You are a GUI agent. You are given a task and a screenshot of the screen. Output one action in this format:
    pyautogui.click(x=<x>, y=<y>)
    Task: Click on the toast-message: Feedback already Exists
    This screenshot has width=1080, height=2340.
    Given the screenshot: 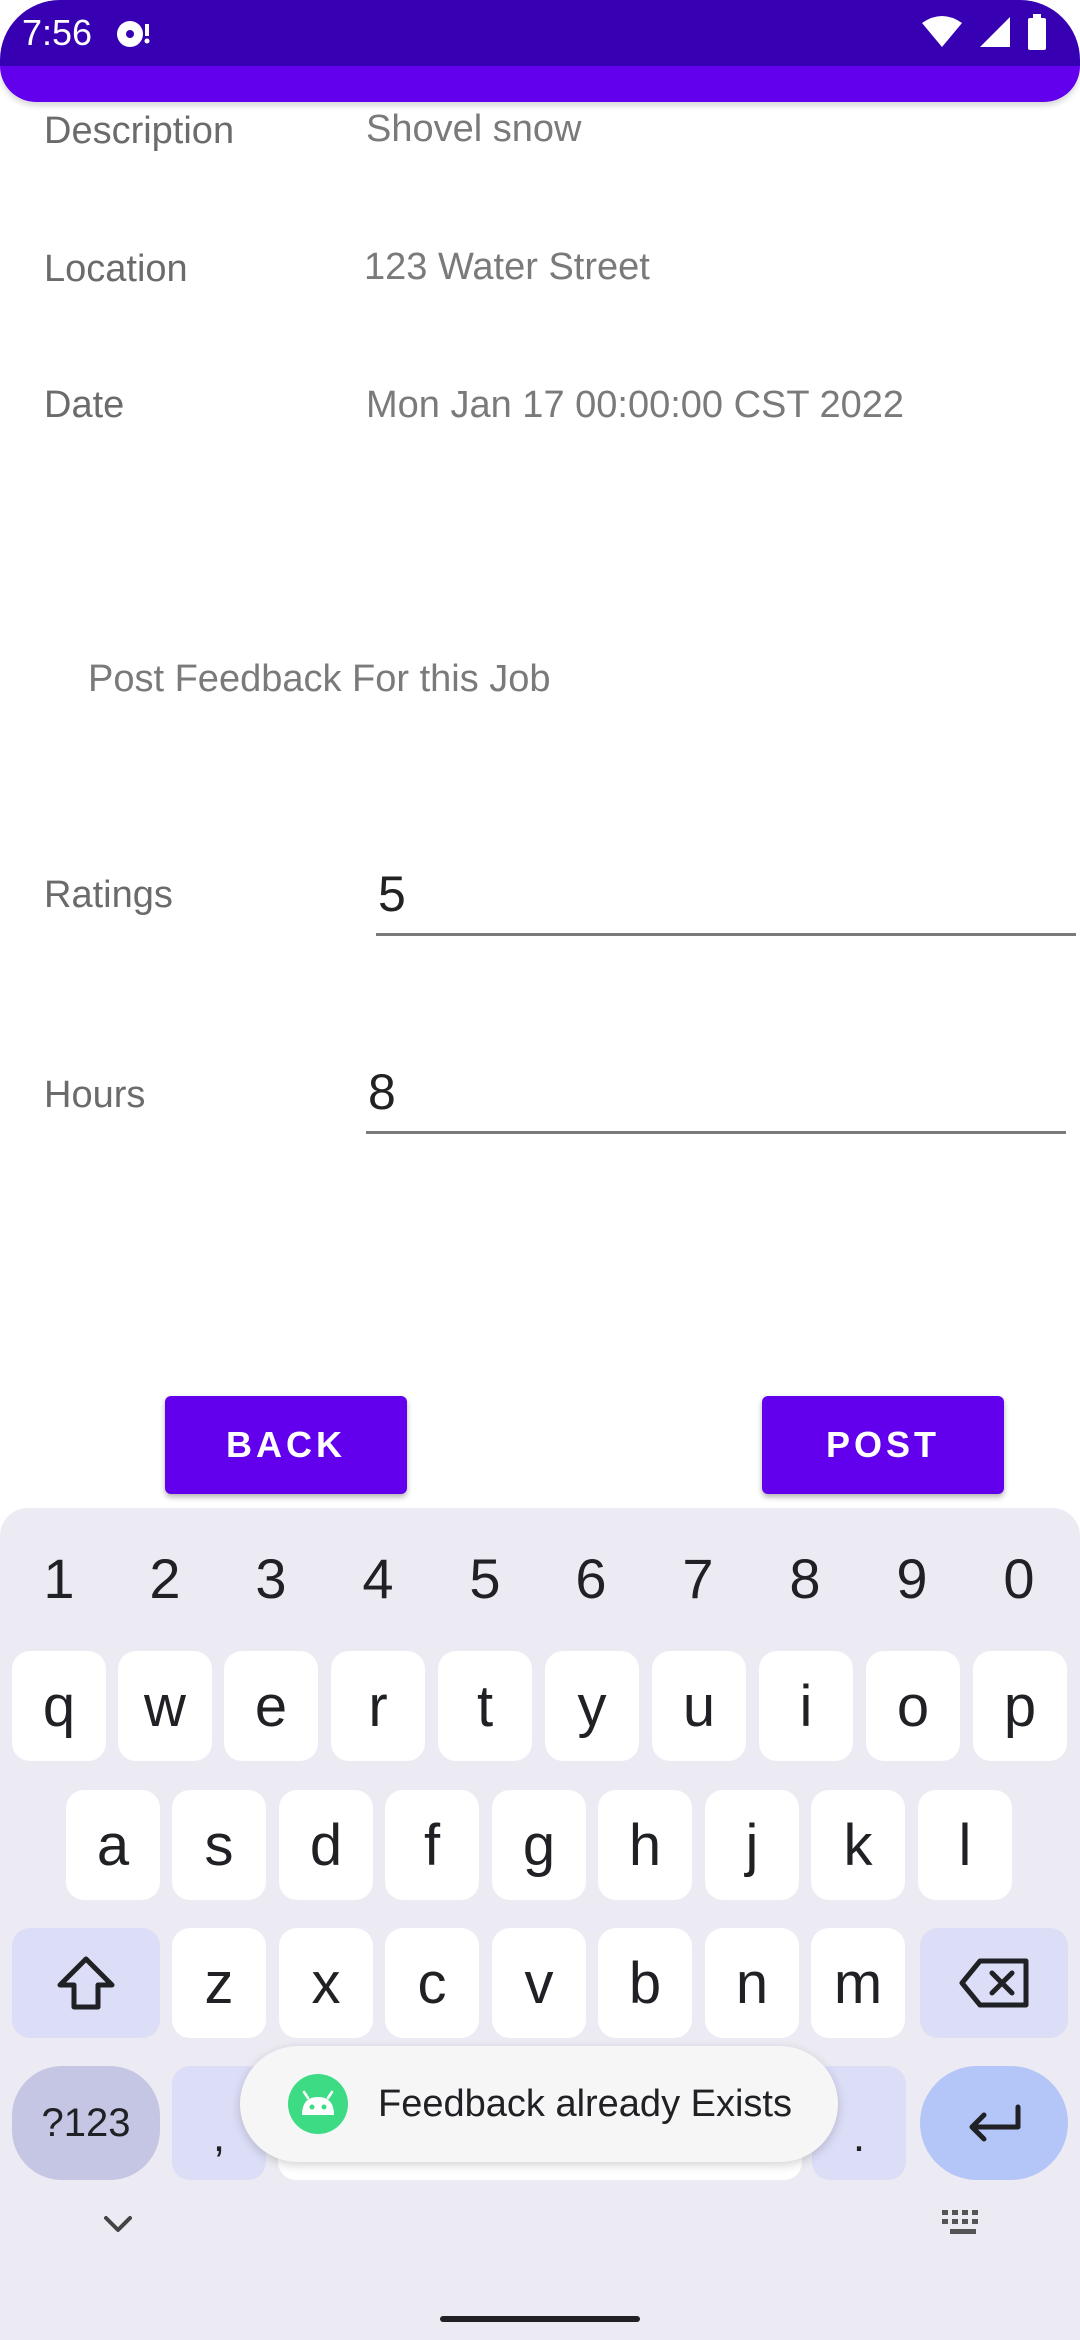 What is the action you would take?
    pyautogui.click(x=539, y=2104)
    